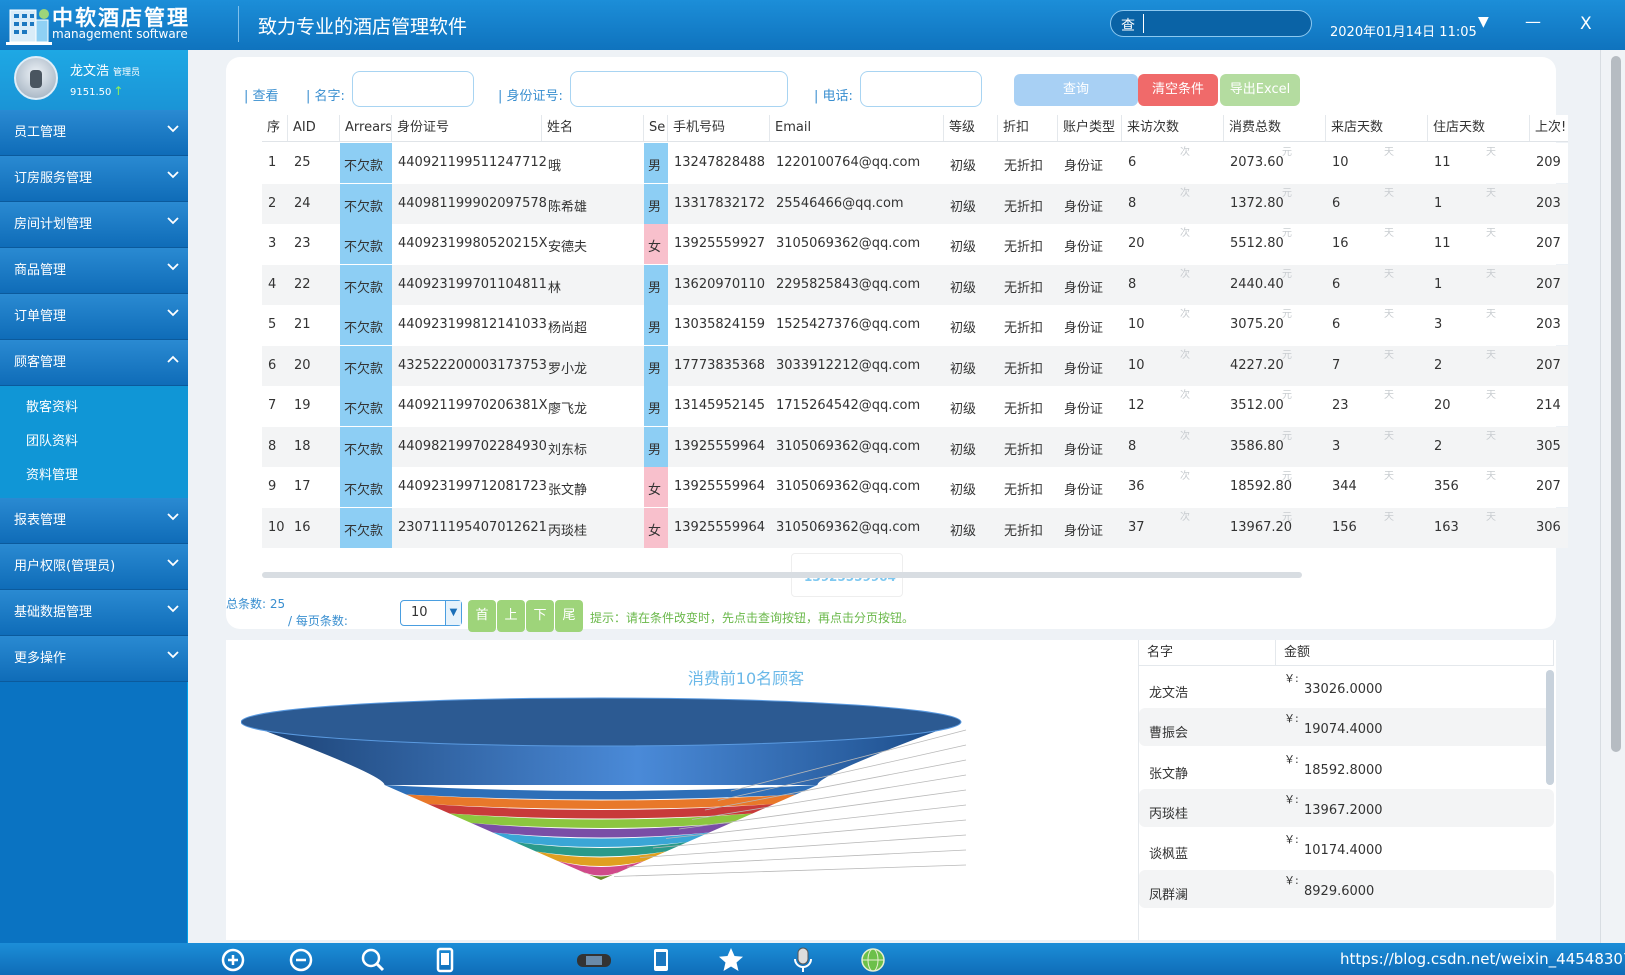  What do you see at coordinates (731, 960) in the screenshot?
I see `star-icon` at bounding box center [731, 960].